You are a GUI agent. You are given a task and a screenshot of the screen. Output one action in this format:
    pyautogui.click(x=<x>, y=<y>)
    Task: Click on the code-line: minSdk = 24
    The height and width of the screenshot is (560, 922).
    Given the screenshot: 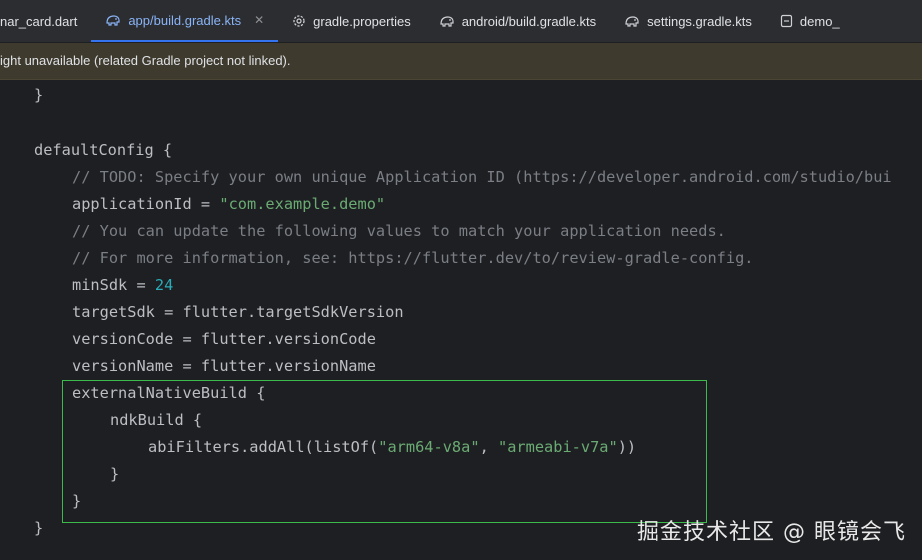 What is the action you would take?
    pyautogui.click(x=123, y=285)
    